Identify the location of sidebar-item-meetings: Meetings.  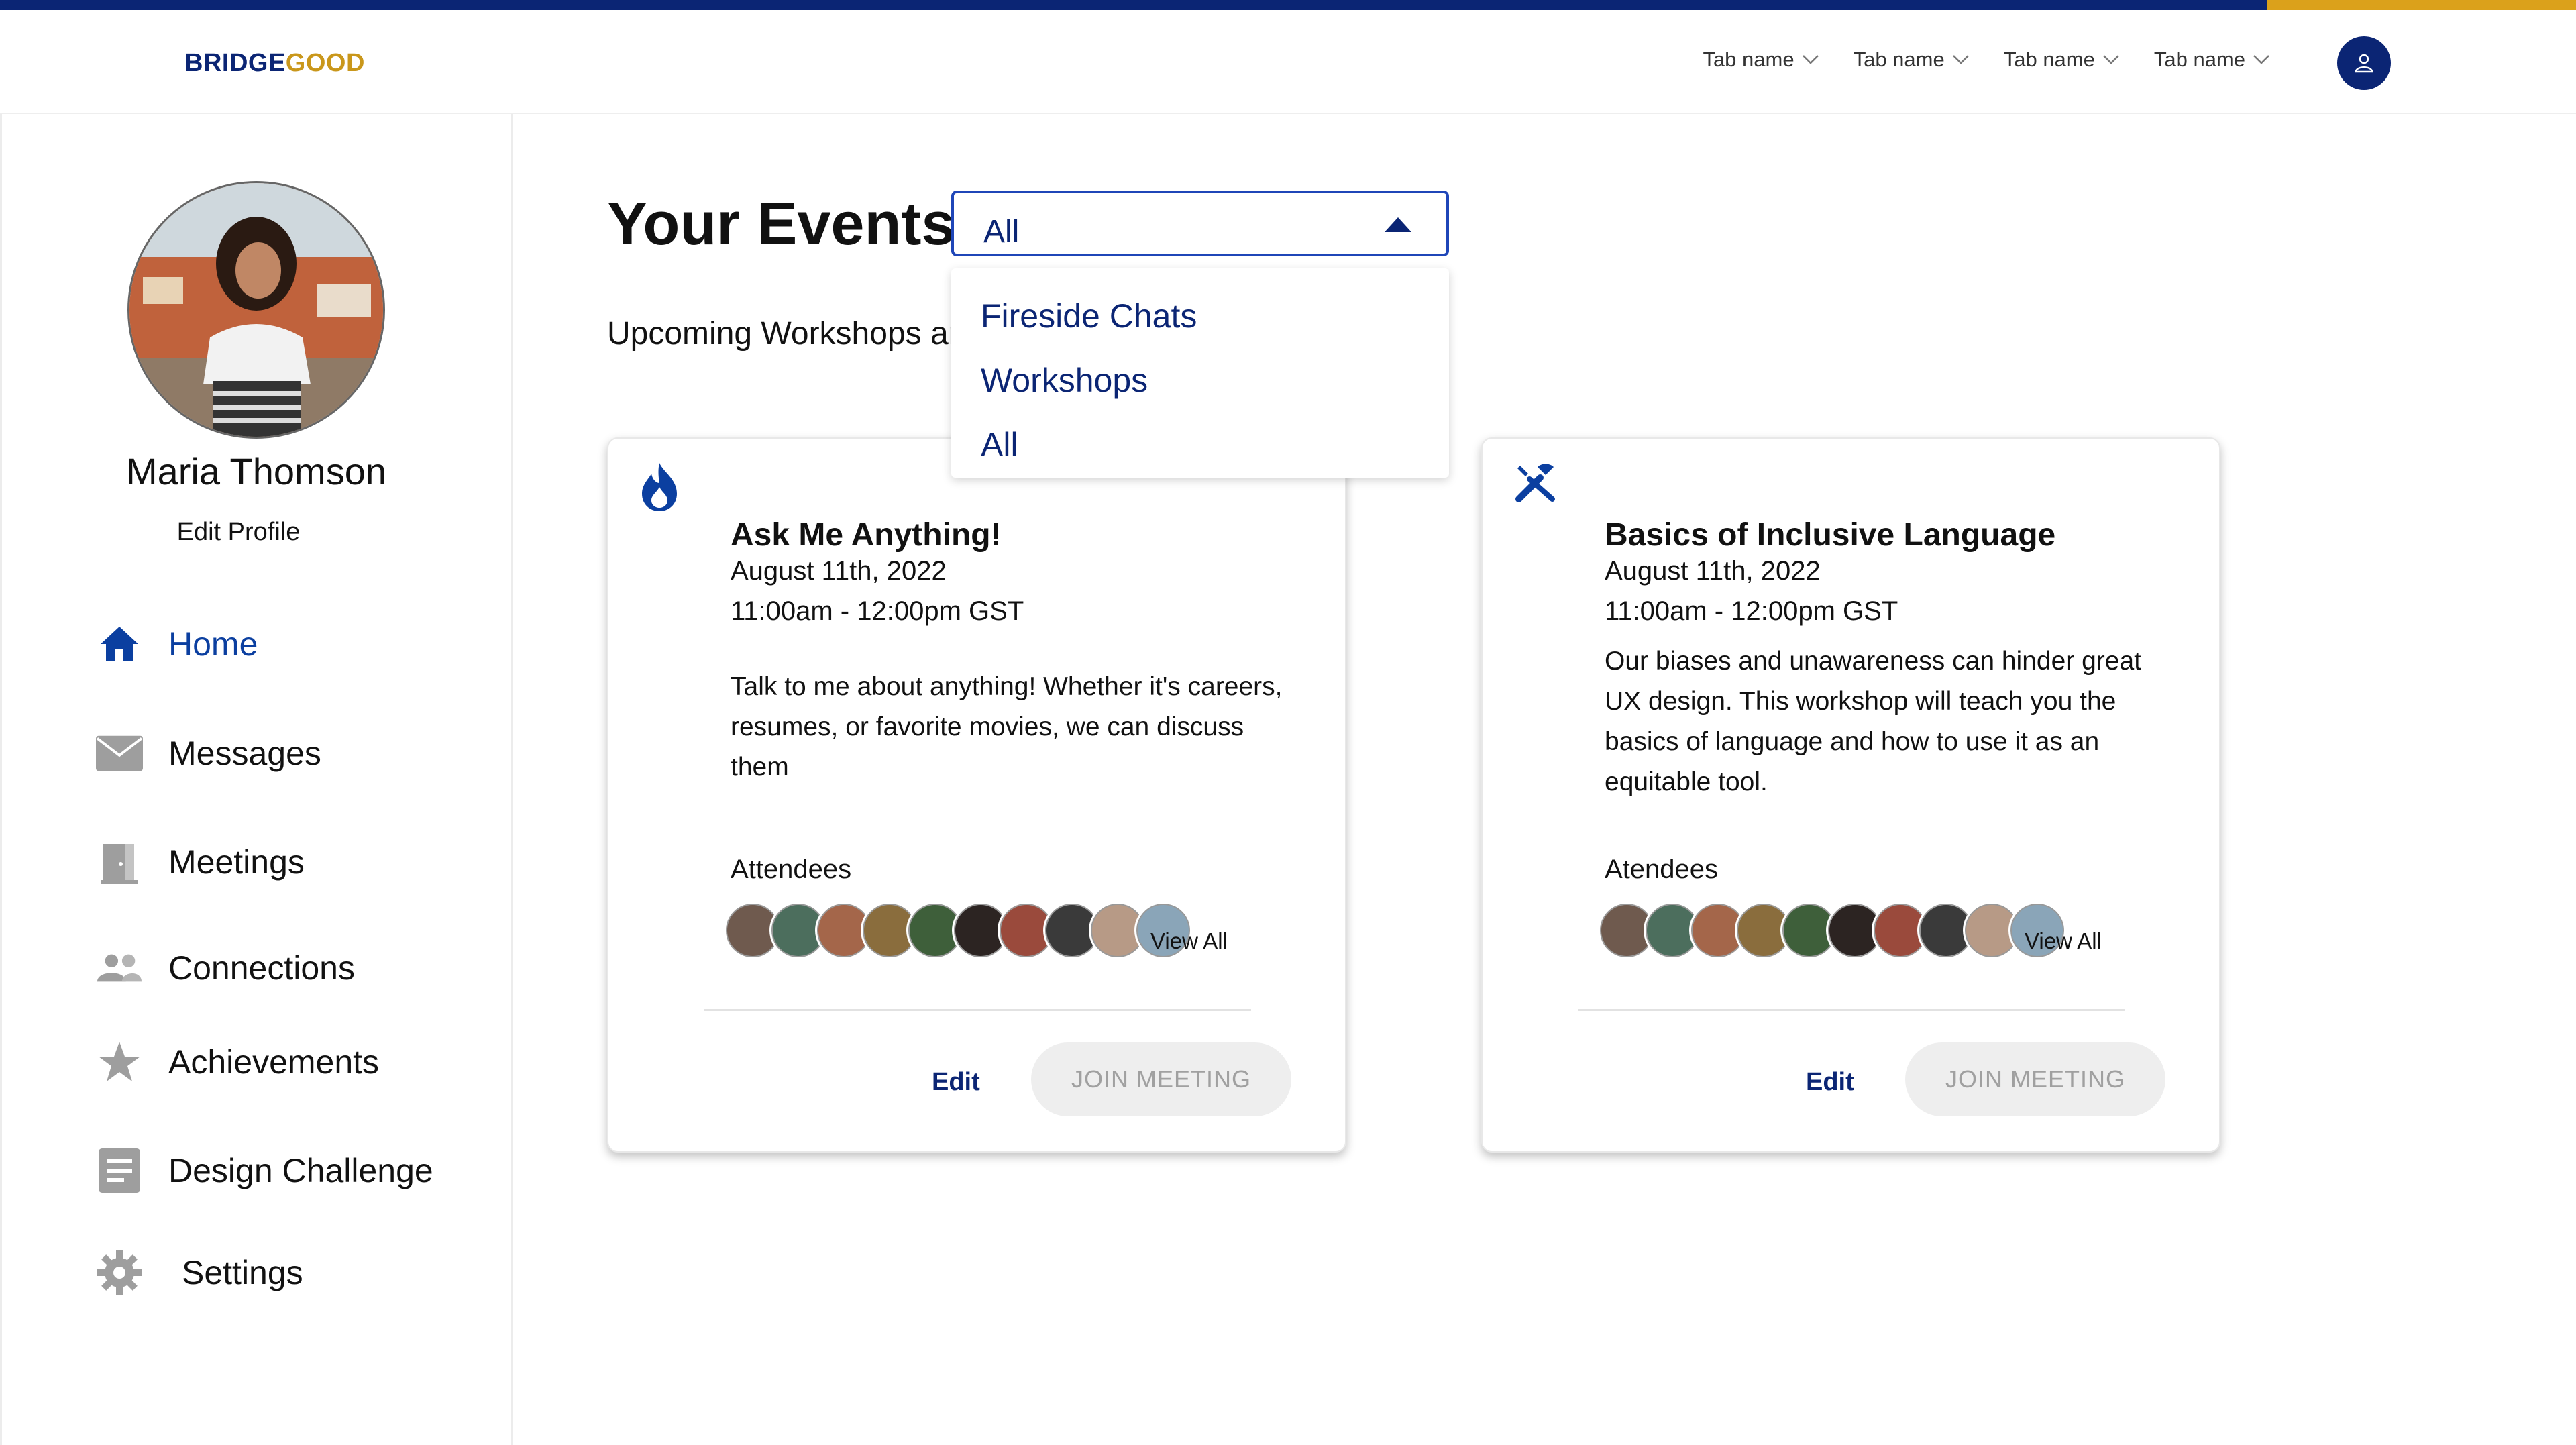
(200, 862).